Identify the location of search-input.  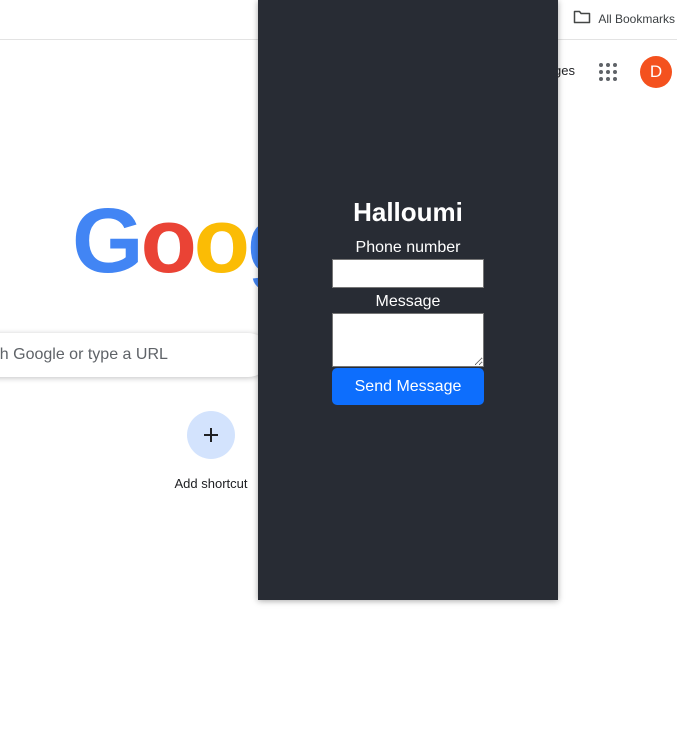
(129, 355).